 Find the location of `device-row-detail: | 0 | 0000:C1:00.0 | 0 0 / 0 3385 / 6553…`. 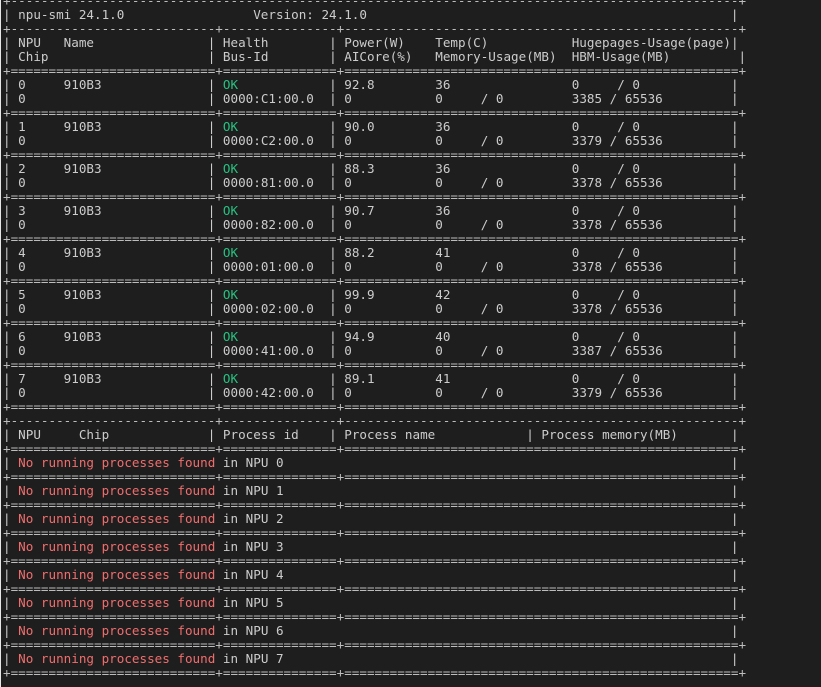

device-row-detail: | 0 | 0000:C1:00.0 | 0 0 / 0 3385 / 6553… is located at coordinates (371, 98).